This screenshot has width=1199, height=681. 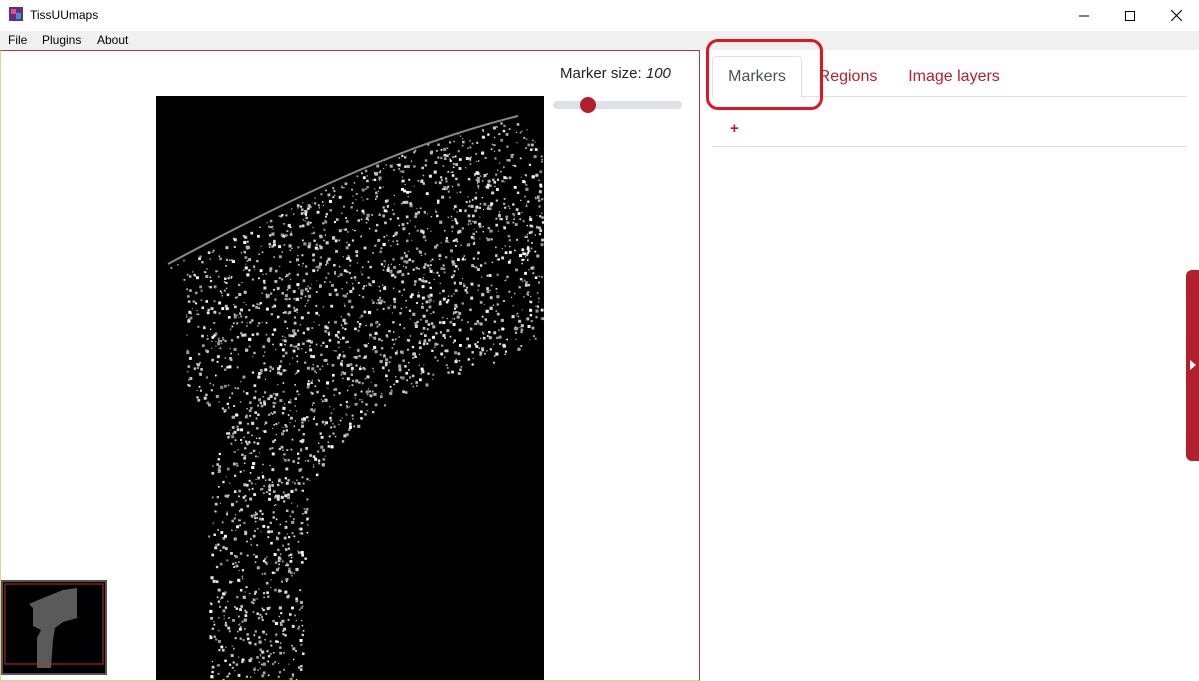 What do you see at coordinates (112, 40) in the screenshot?
I see `menu-about: About` at bounding box center [112, 40].